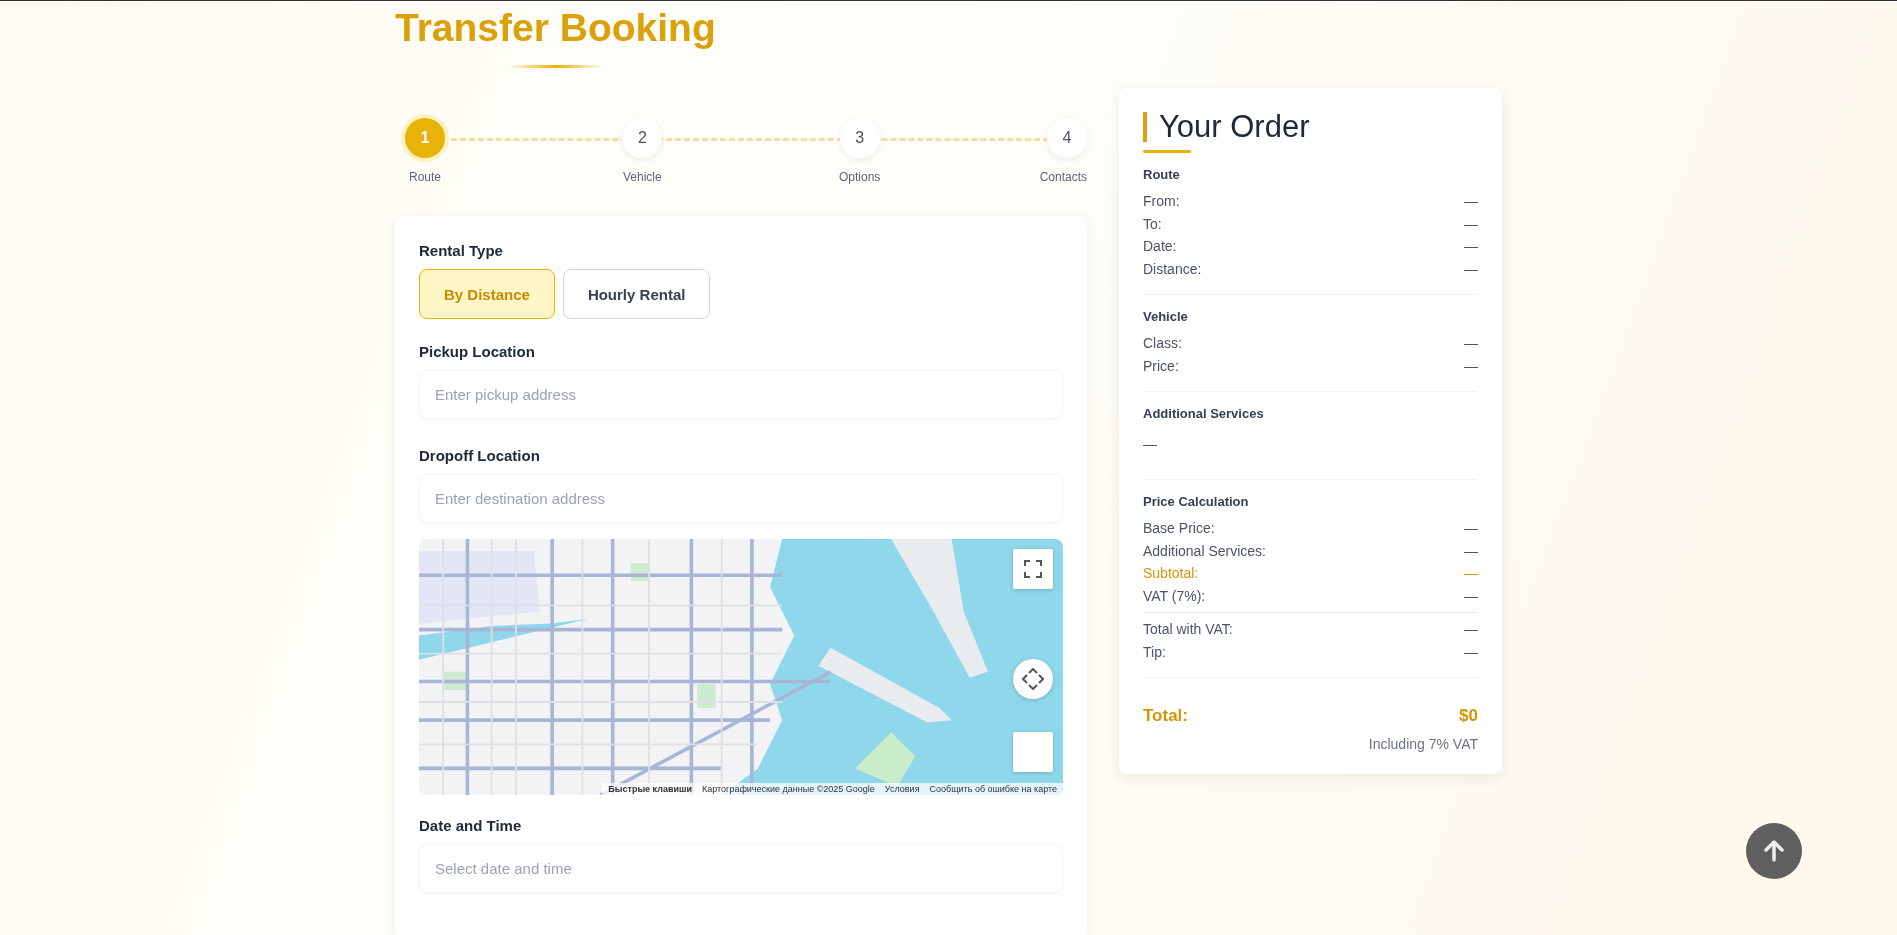  I want to click on attribution-link: Сообщить об ошибке на карте, so click(993, 789).